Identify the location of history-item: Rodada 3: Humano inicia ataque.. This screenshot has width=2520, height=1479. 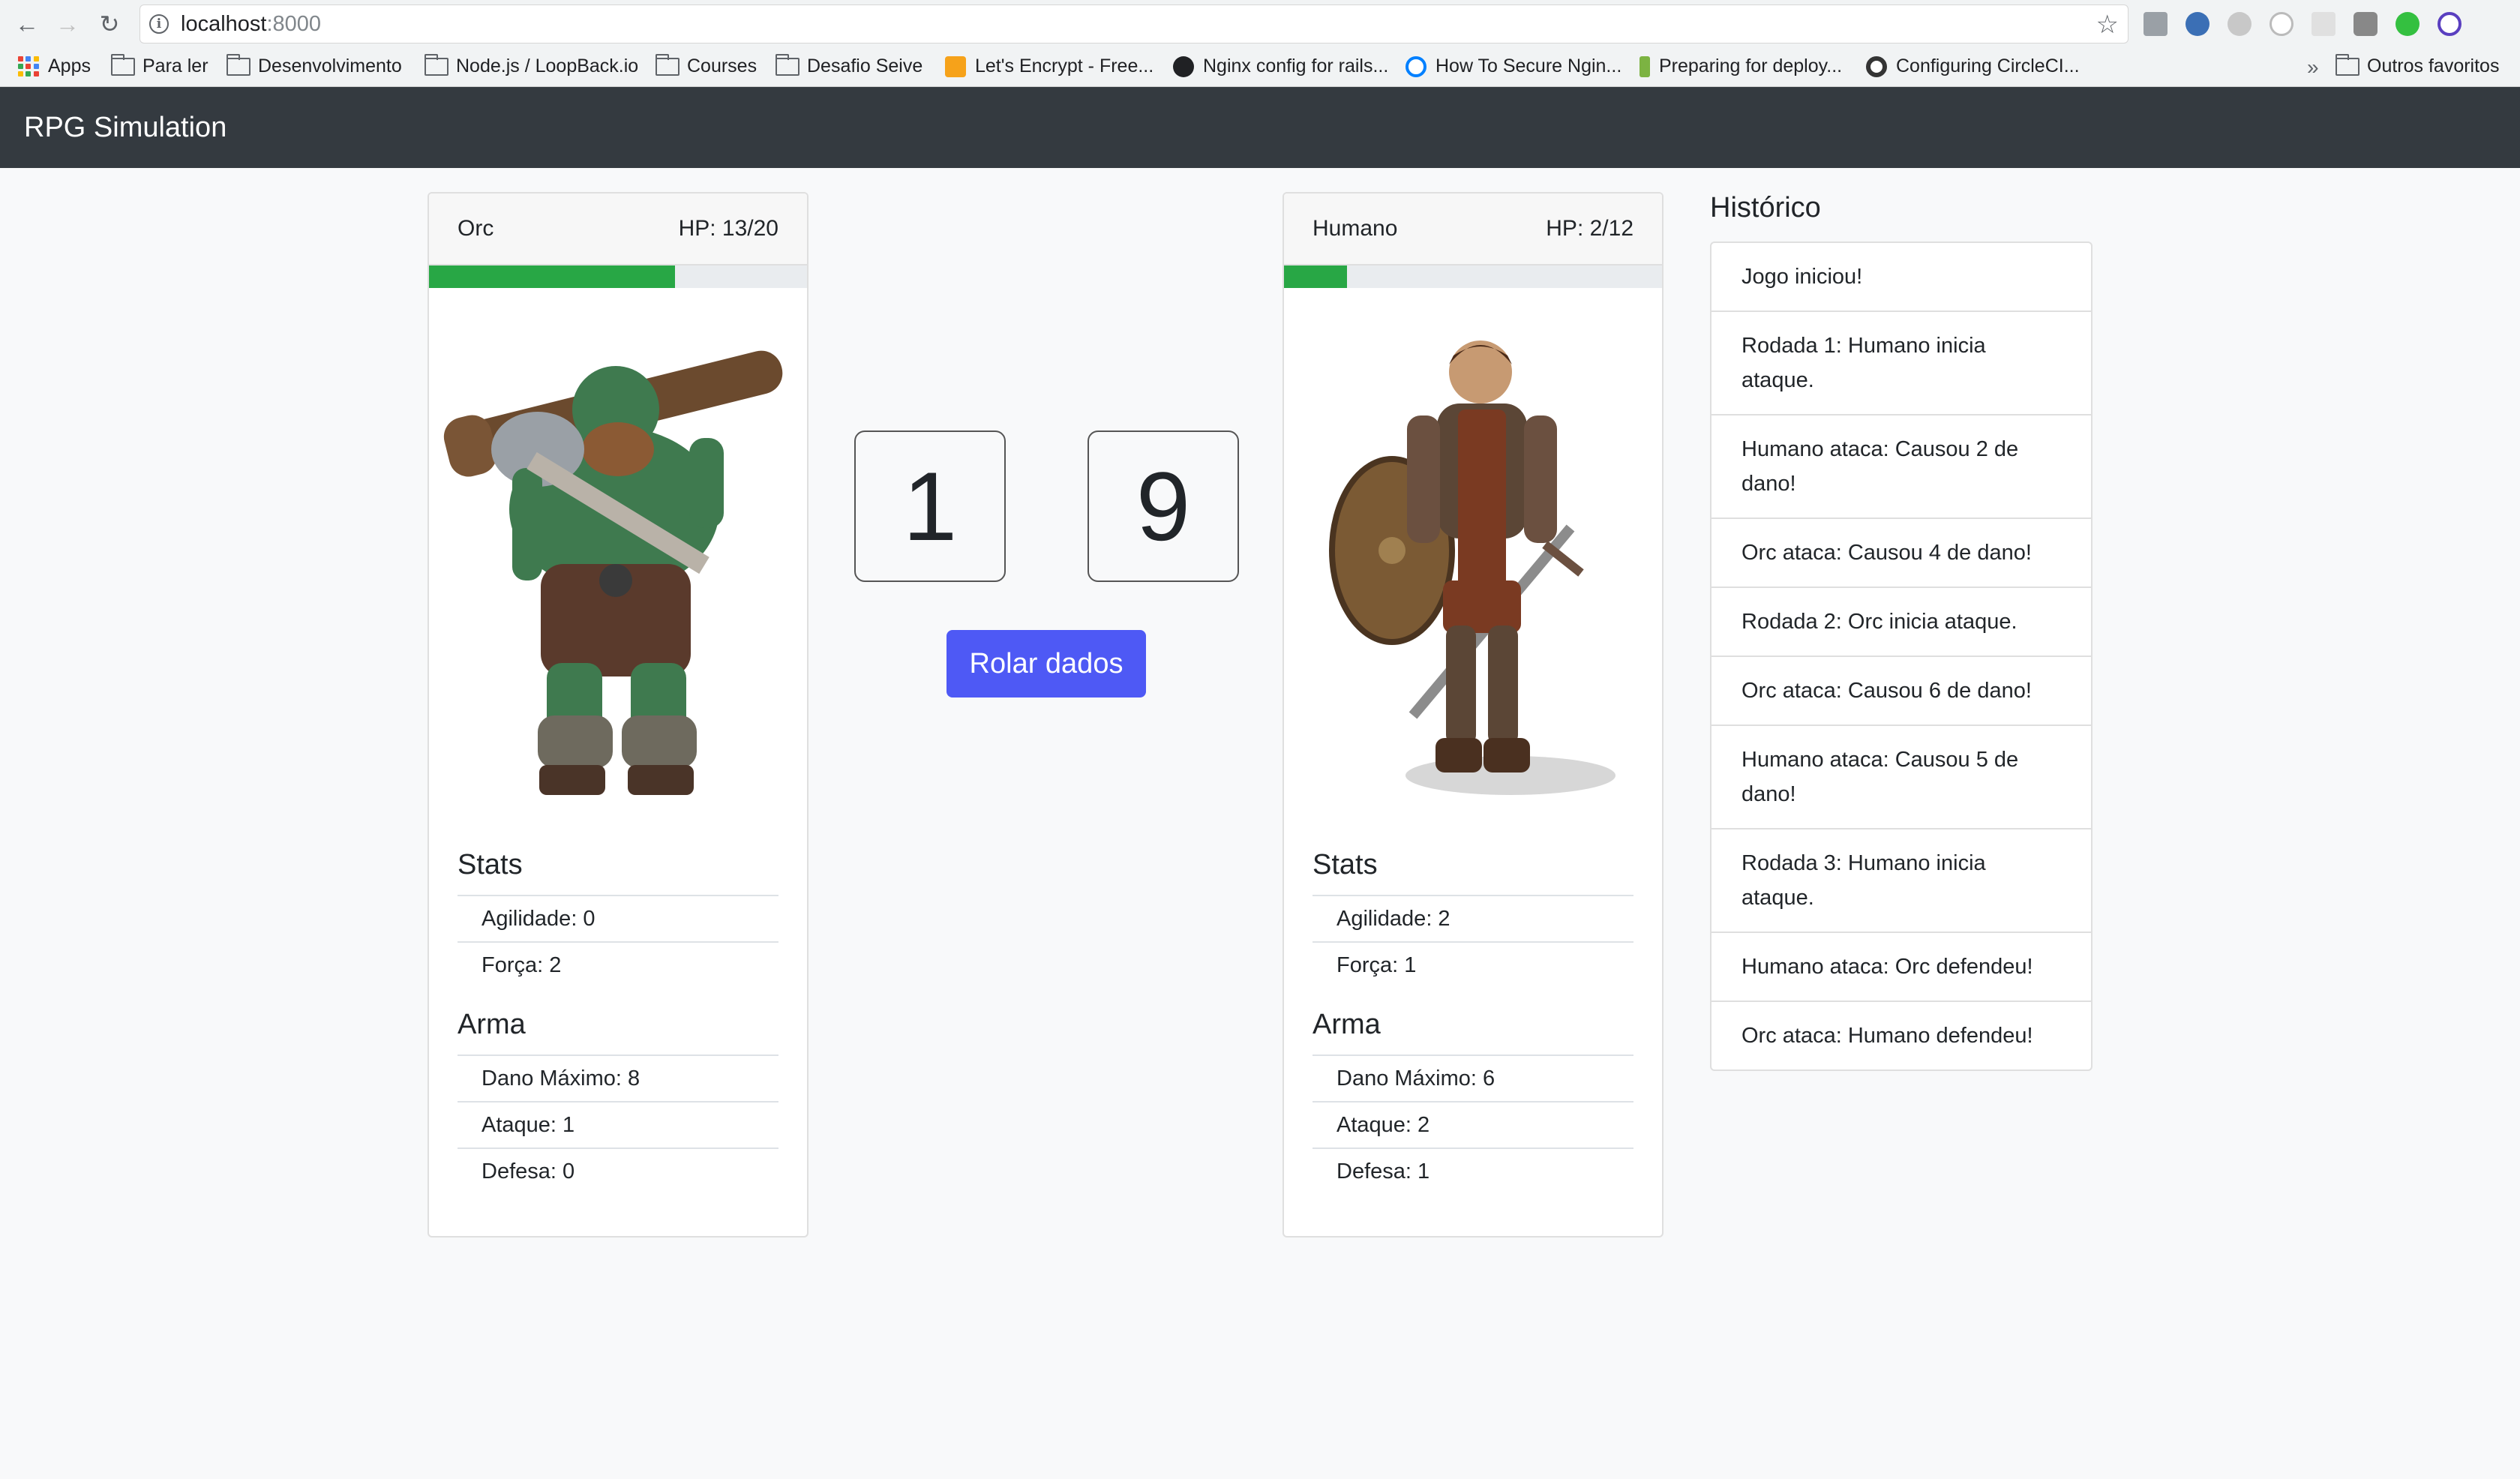
(1901, 881).